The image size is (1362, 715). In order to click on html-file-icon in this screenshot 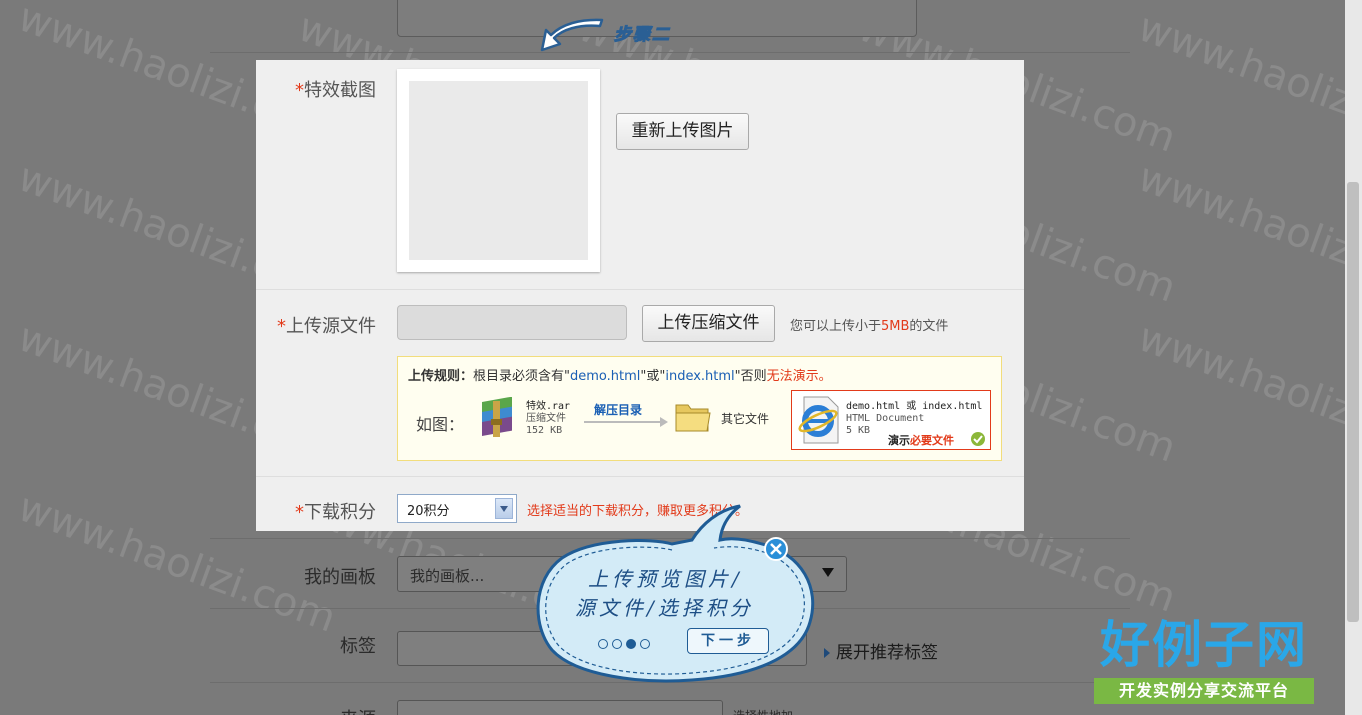, I will do `click(818, 420)`.